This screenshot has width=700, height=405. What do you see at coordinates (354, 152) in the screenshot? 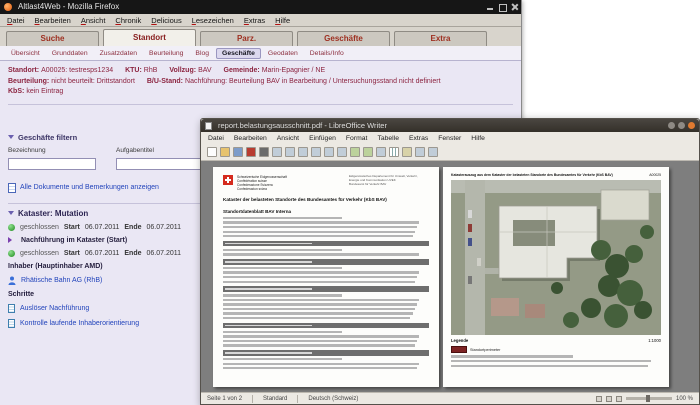
I see `undo-icon` at bounding box center [354, 152].